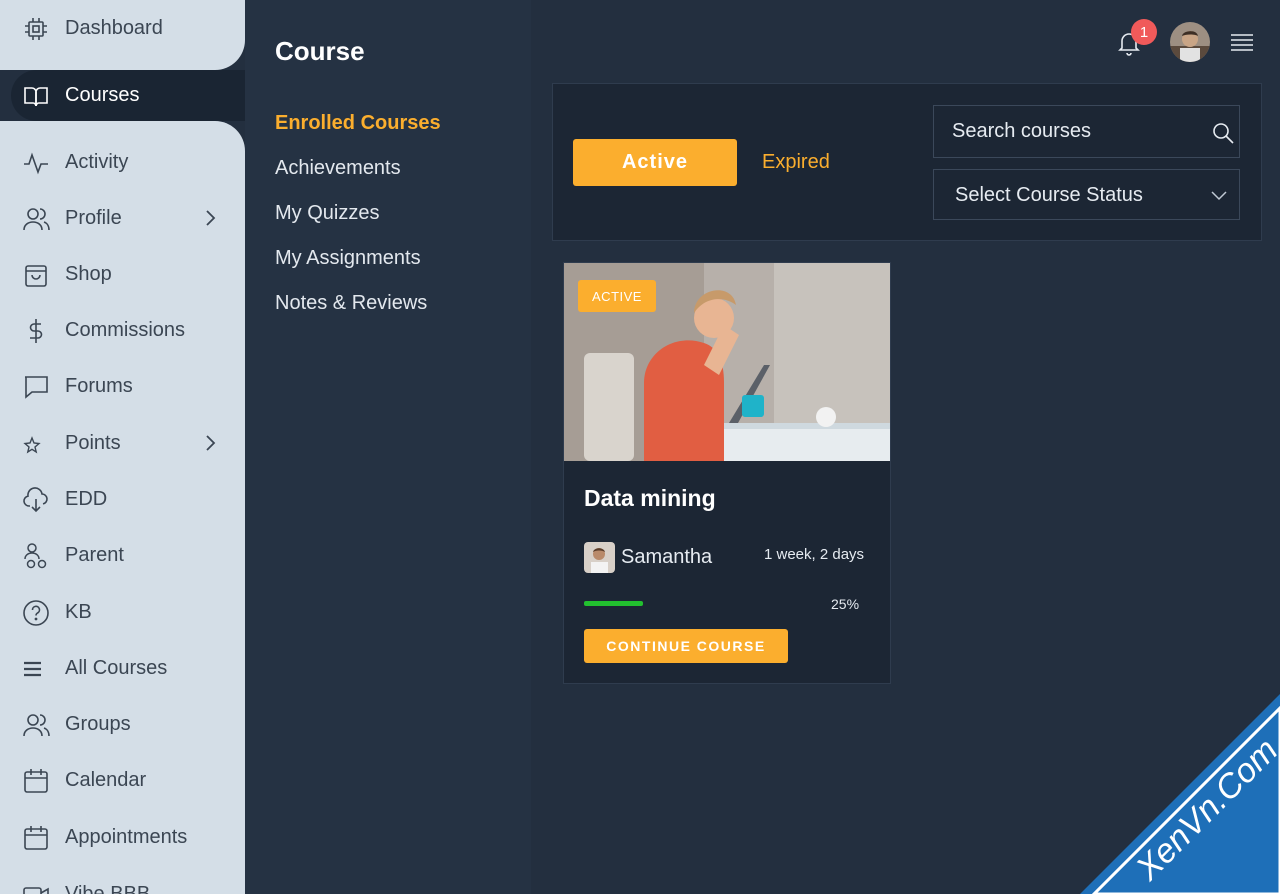  What do you see at coordinates (36, 669) in the screenshot?
I see `list-icon` at bounding box center [36, 669].